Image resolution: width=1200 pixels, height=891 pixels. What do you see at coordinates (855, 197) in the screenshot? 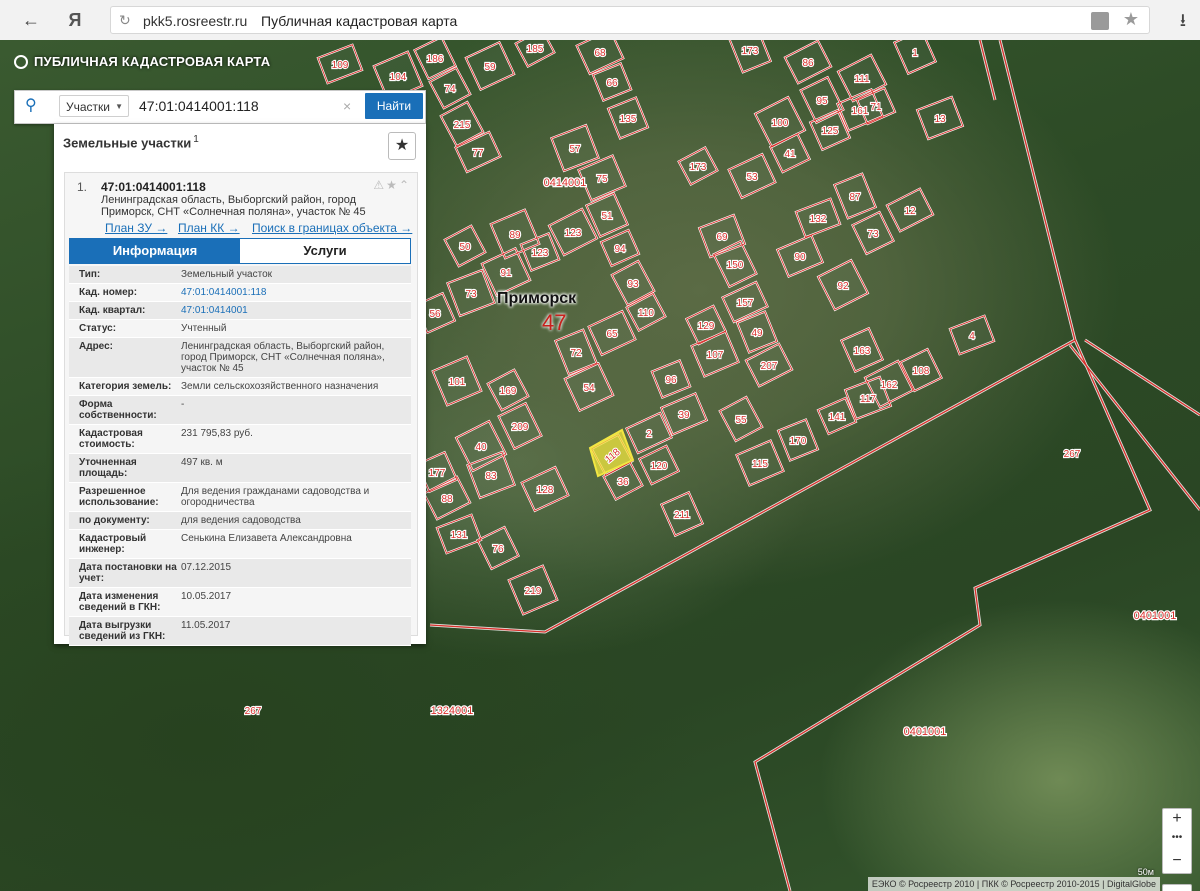
I see `parcel-number-label: 87` at bounding box center [855, 197].